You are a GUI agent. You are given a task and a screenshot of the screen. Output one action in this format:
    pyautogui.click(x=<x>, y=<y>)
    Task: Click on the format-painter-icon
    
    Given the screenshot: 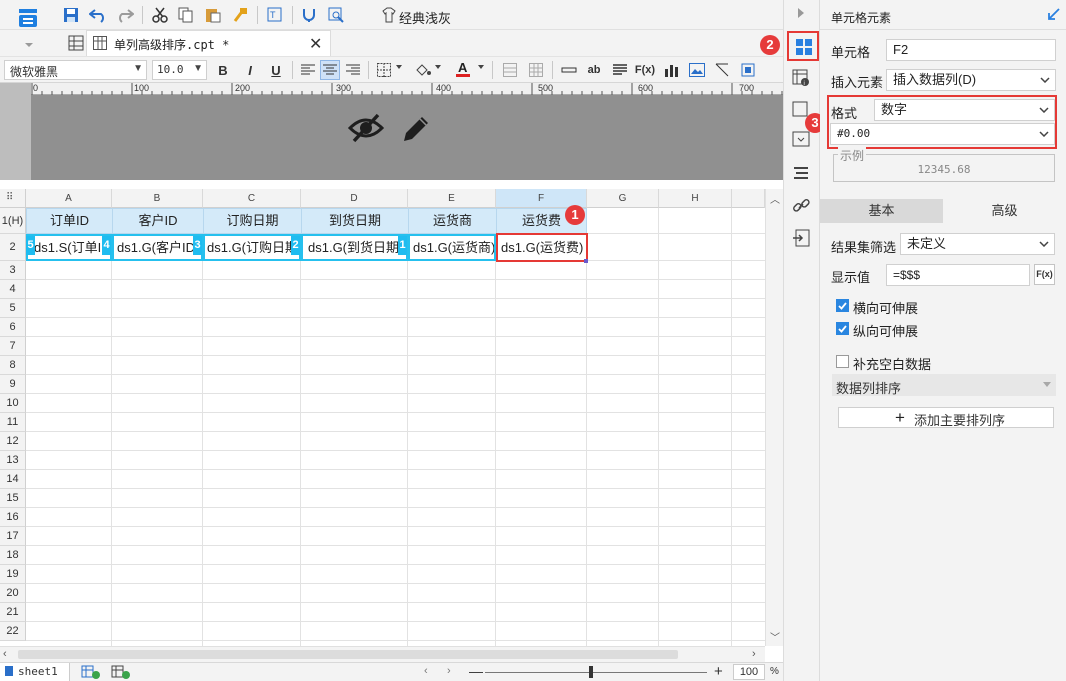 What is the action you would take?
    pyautogui.click(x=240, y=15)
    